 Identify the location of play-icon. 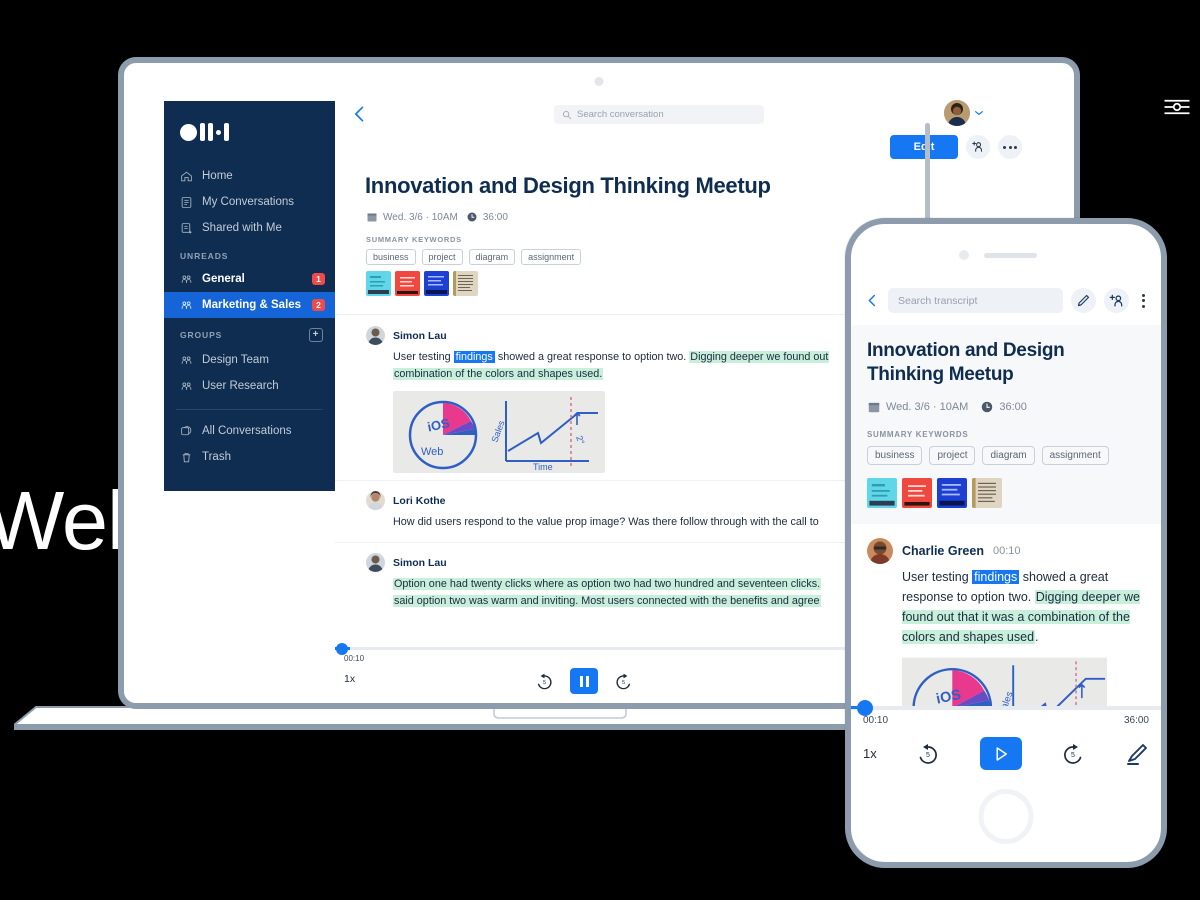
(1001, 753).